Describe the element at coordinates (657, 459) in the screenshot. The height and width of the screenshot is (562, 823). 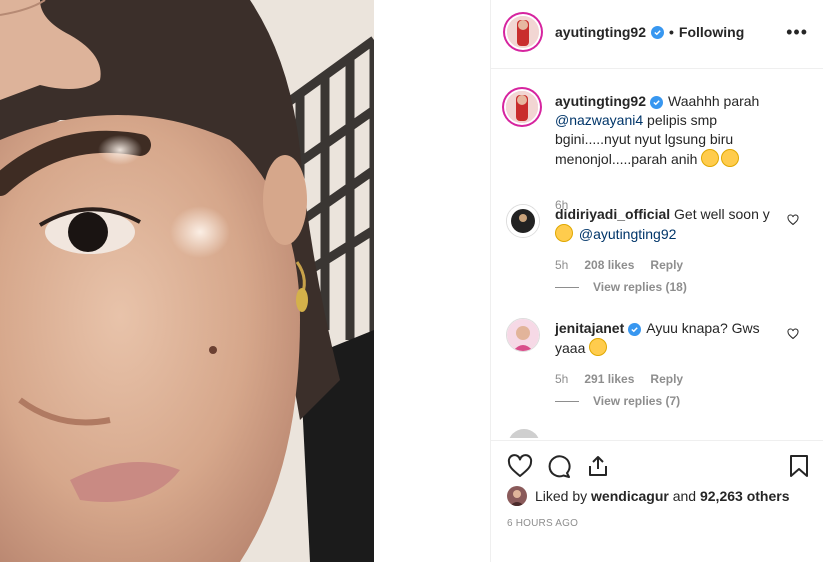
I see `action-bar` at that location.